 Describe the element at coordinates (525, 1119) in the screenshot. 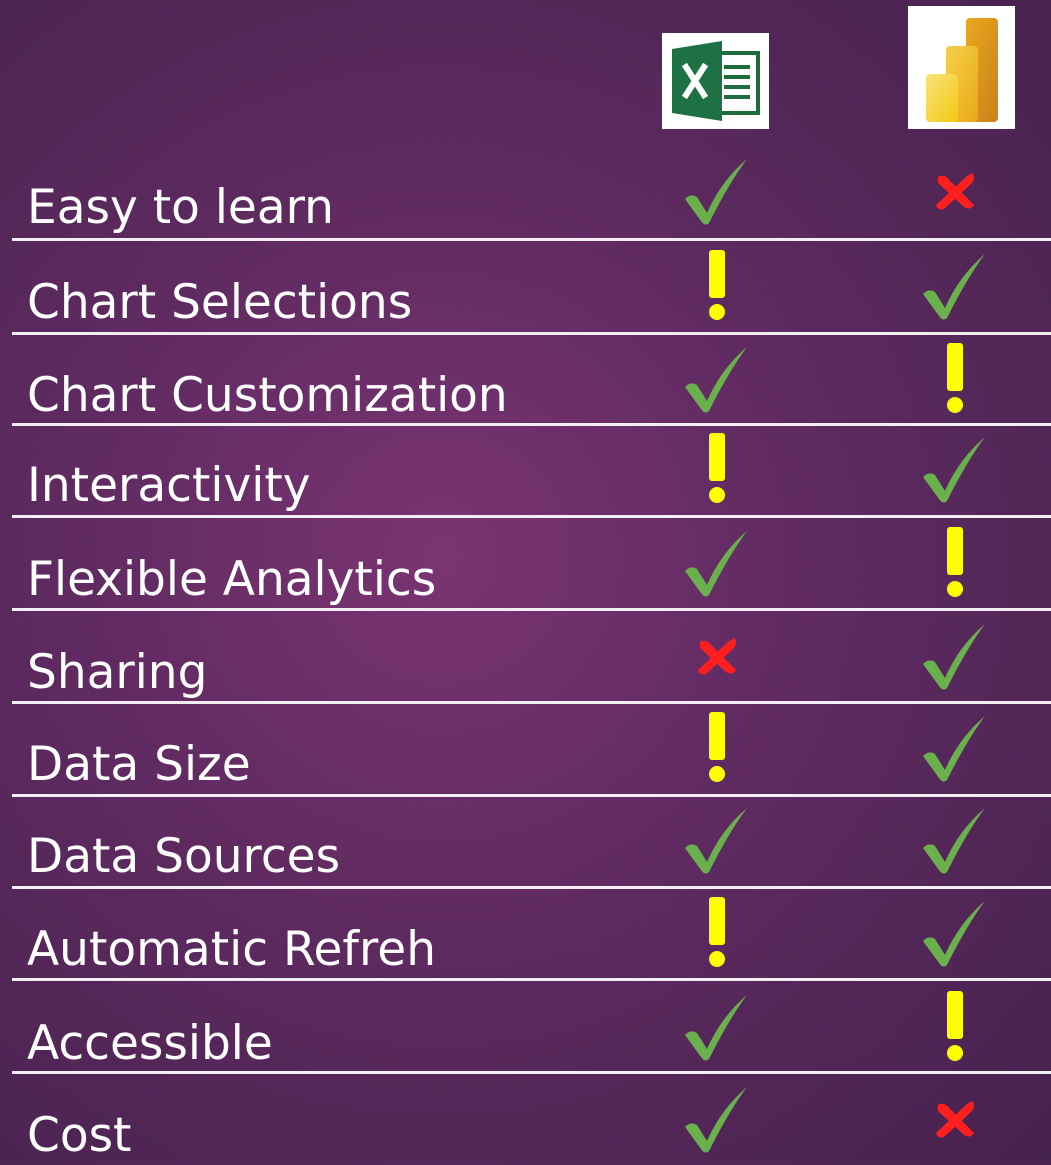

I see `table-row: Cost` at that location.